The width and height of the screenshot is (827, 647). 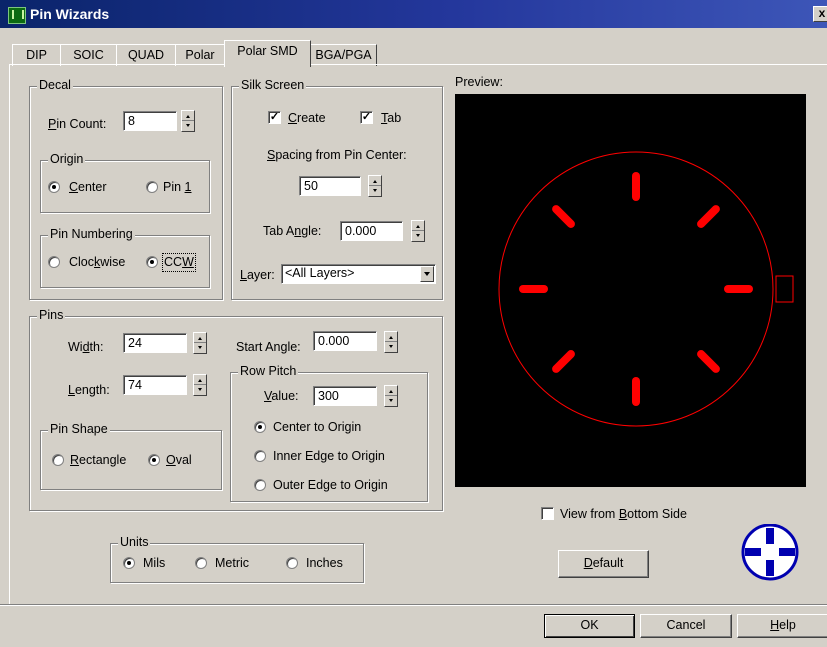 I want to click on inches-label: Inches, so click(x=324, y=563).